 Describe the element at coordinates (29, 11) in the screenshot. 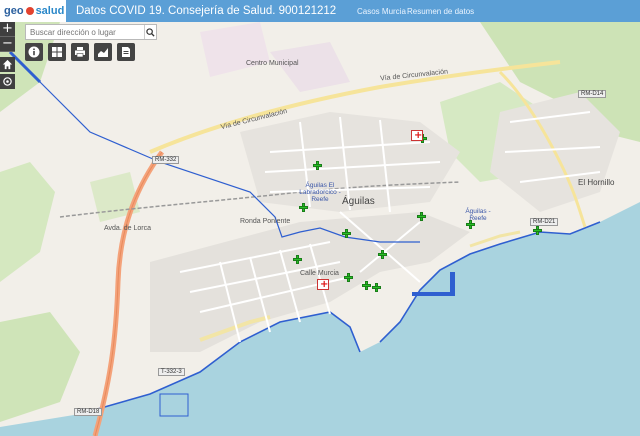

I see `logo-dot-icon` at that location.